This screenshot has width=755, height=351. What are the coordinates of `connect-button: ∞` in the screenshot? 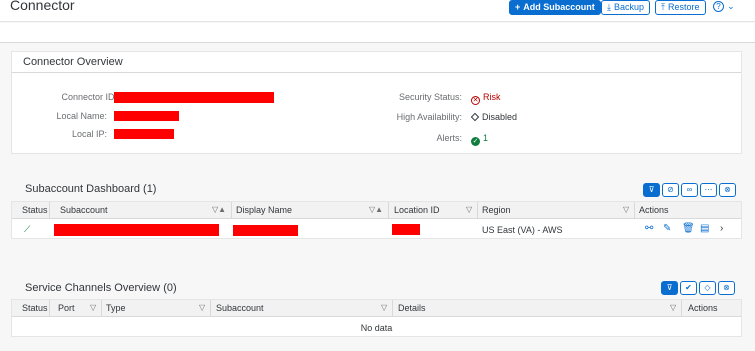 It's located at (689, 190).